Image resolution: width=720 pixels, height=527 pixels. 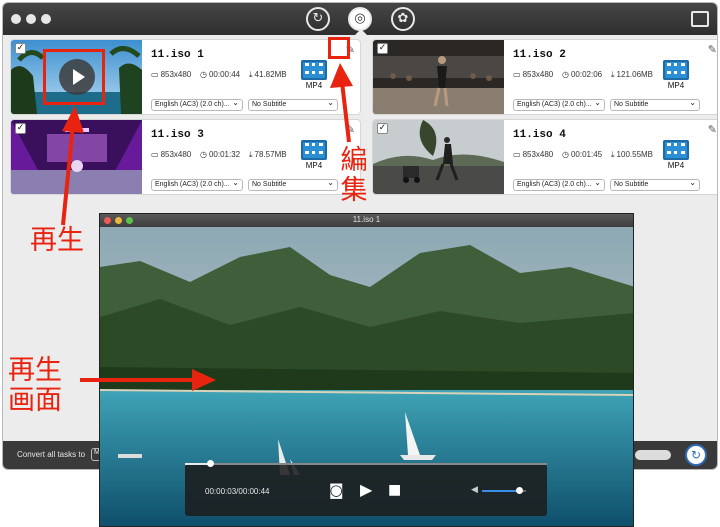 I want to click on play-annotation: 再生, so click(x=57, y=240).